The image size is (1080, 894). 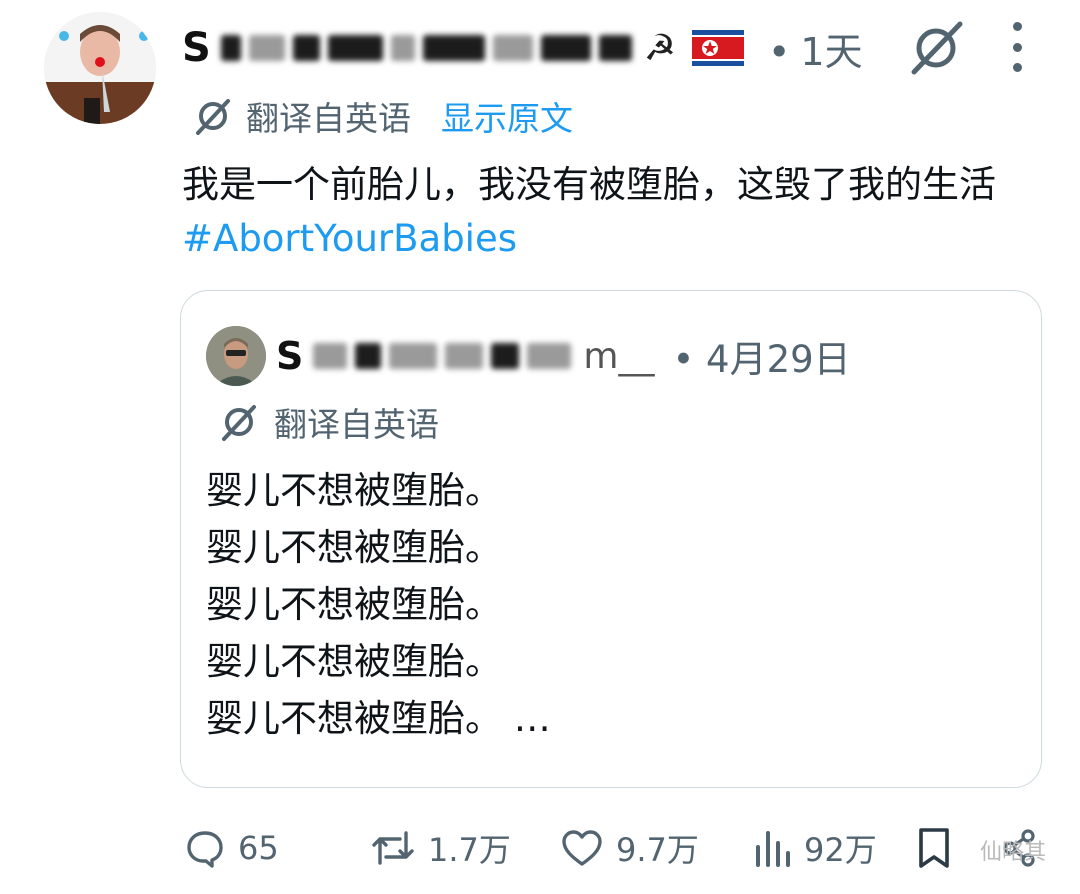 What do you see at coordinates (840, 850) in the screenshot?
I see `views-count: 92万` at bounding box center [840, 850].